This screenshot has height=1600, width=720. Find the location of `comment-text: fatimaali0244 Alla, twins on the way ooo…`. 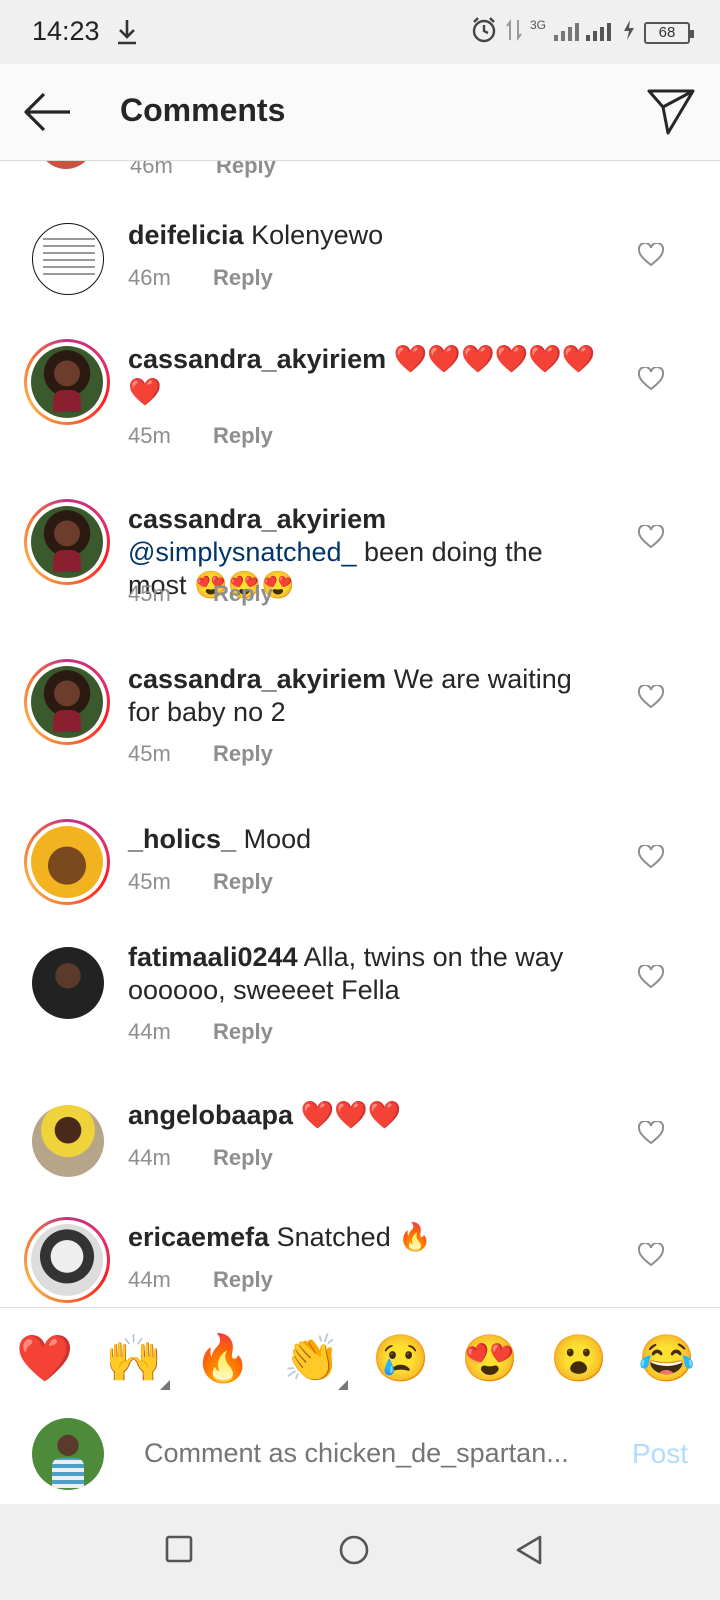

comment-text: fatimaali0244 Alla, twins on the way ooo… is located at coordinates (368, 974).